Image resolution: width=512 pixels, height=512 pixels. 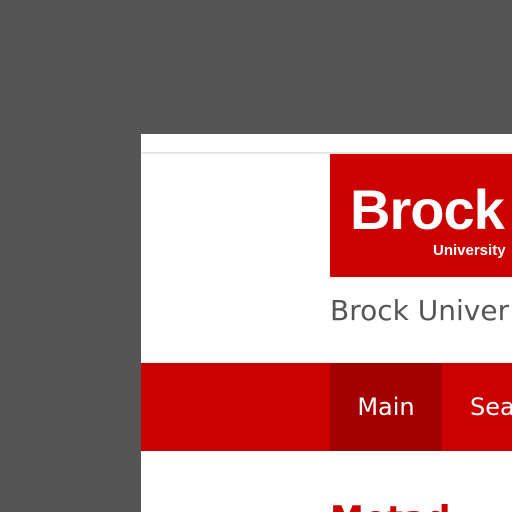 What do you see at coordinates (390, 507) in the screenshot?
I see `page-heading-text: Metad` at bounding box center [390, 507].